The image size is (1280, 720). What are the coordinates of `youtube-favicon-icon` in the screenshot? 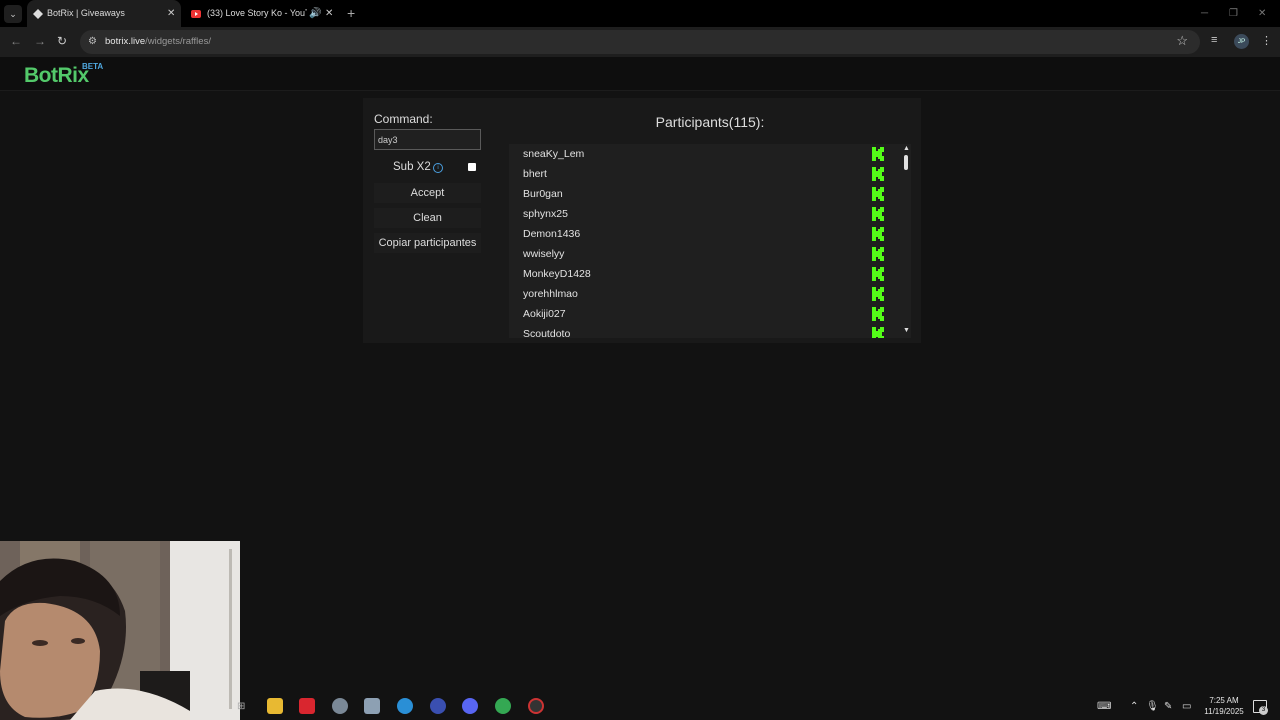 It's located at (196, 14).